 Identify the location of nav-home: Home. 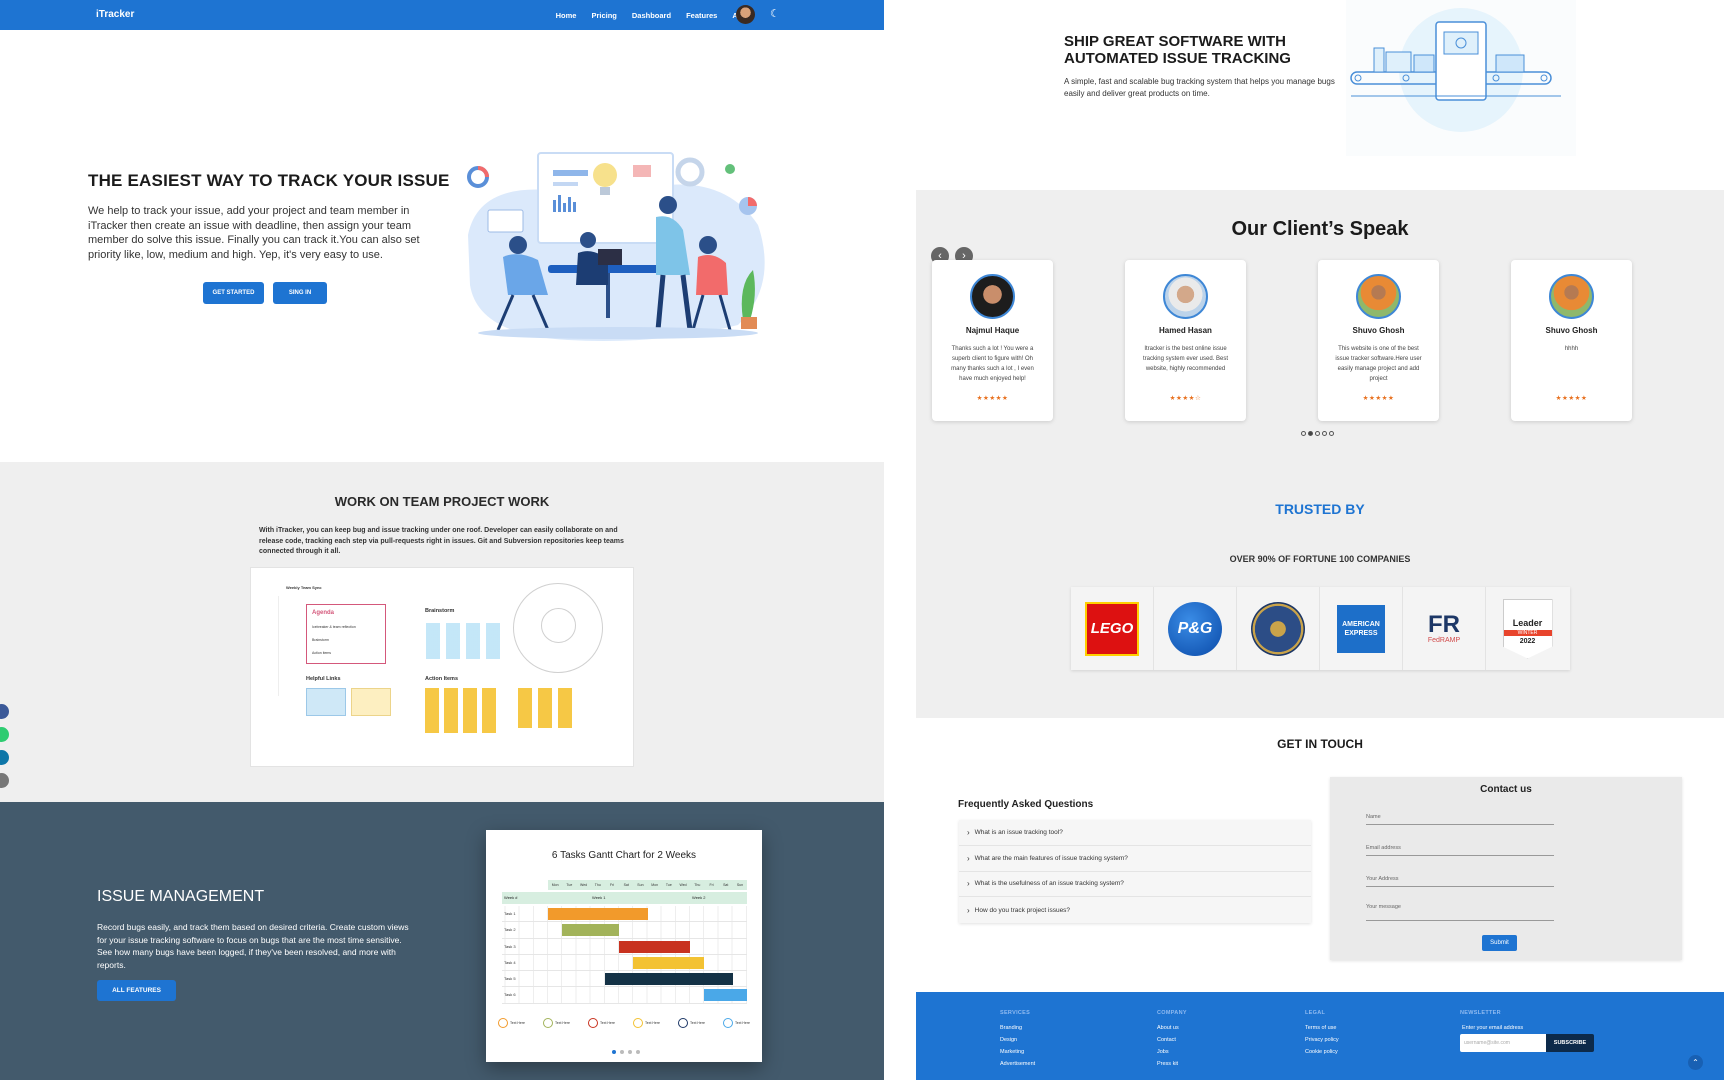
(566, 15).